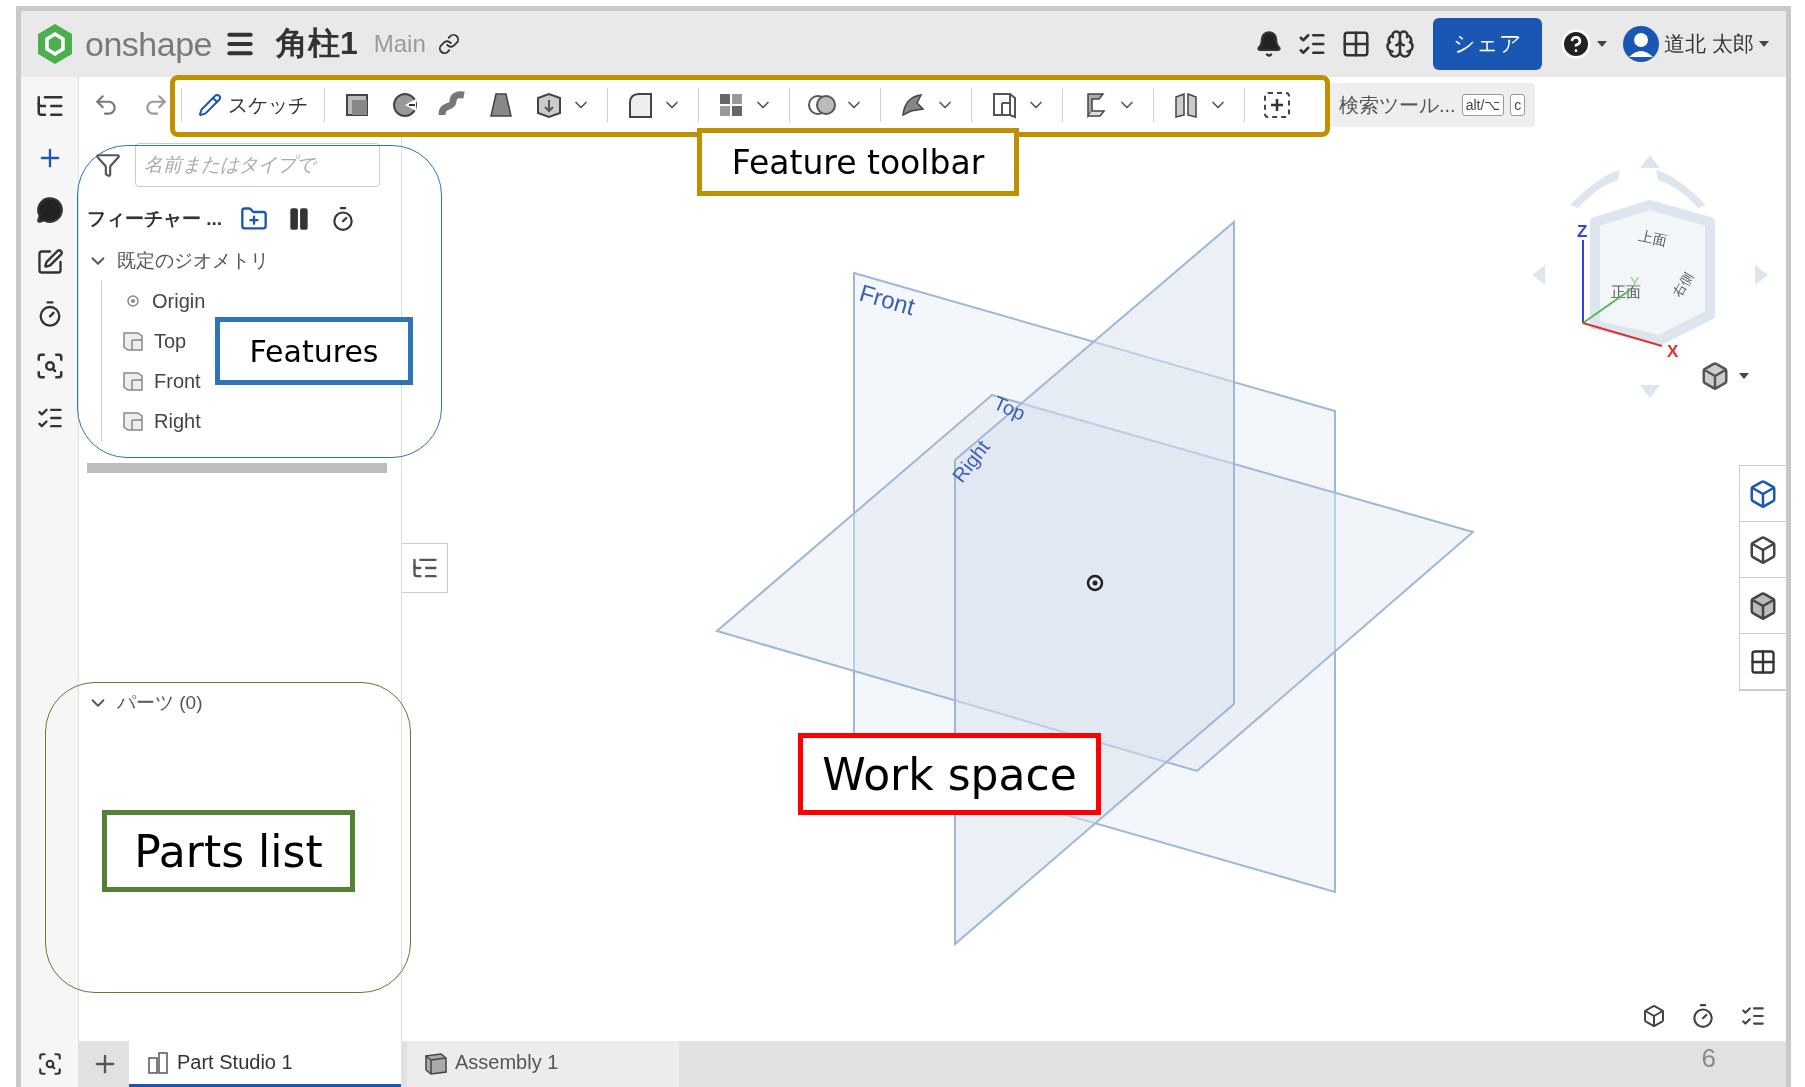  I want to click on page-number: 6, so click(1708, 1058).